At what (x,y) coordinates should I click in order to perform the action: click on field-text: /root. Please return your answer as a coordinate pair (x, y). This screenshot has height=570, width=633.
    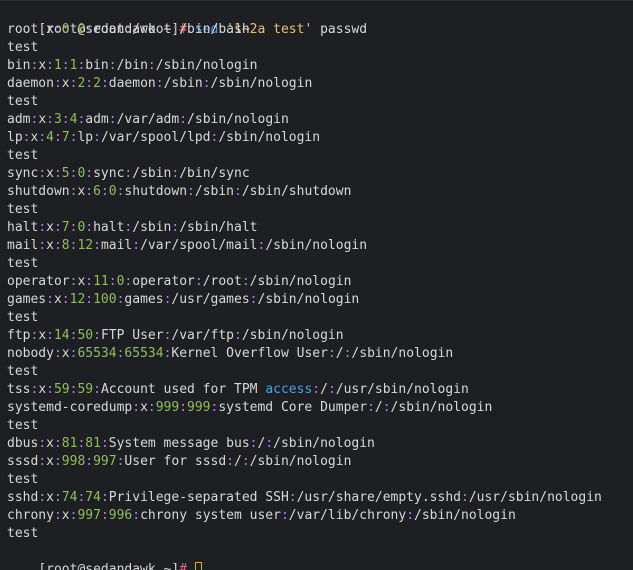
    Looking at the image, I should click on (152, 29).